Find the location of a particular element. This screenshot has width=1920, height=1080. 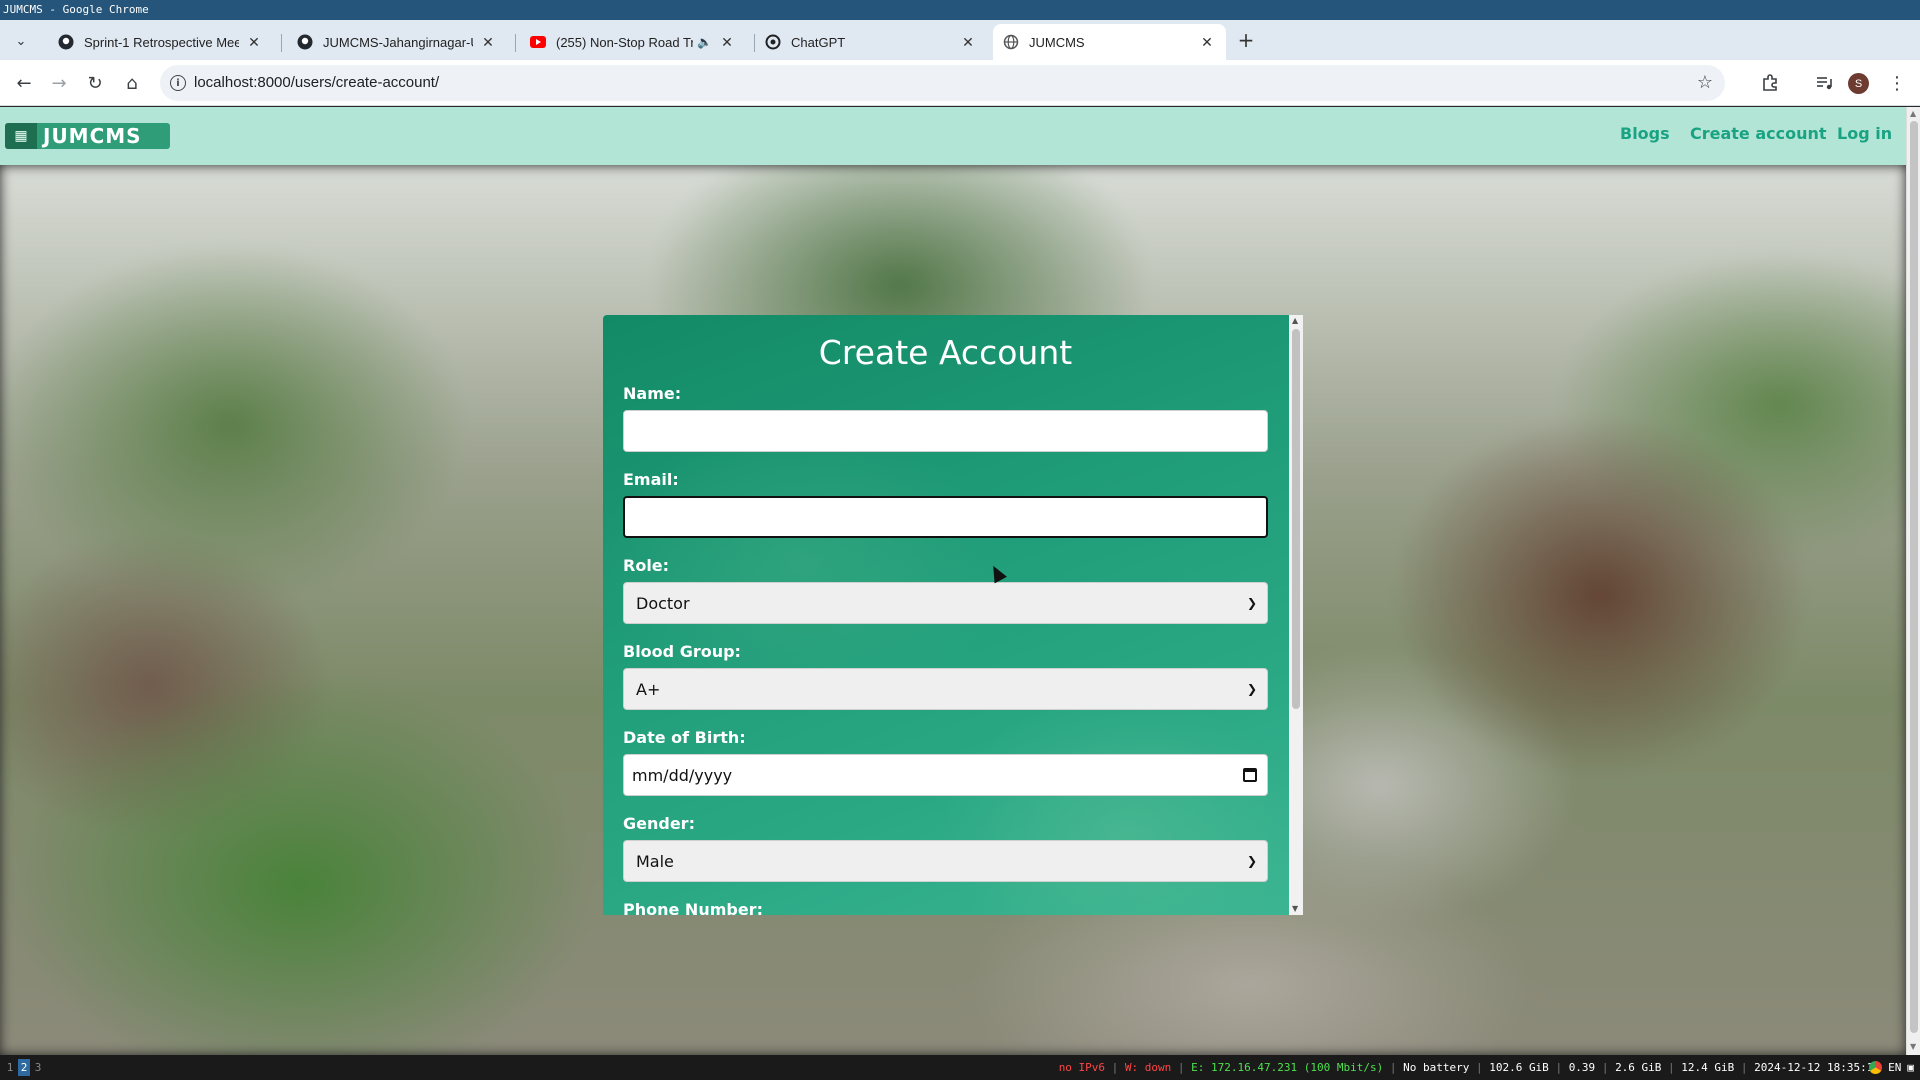

site-info-icon: i is located at coordinates (178, 83).